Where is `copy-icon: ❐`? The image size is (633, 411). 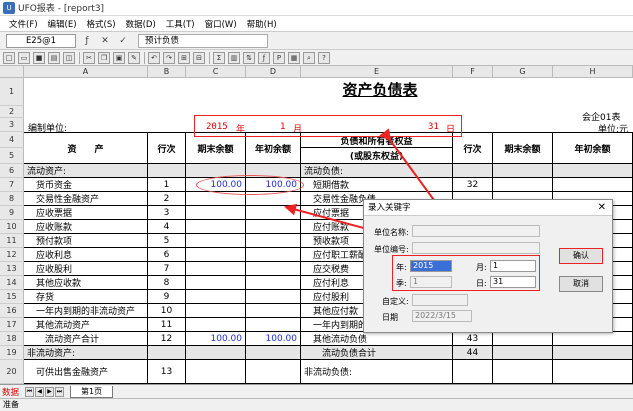 copy-icon: ❐ is located at coordinates (104, 57).